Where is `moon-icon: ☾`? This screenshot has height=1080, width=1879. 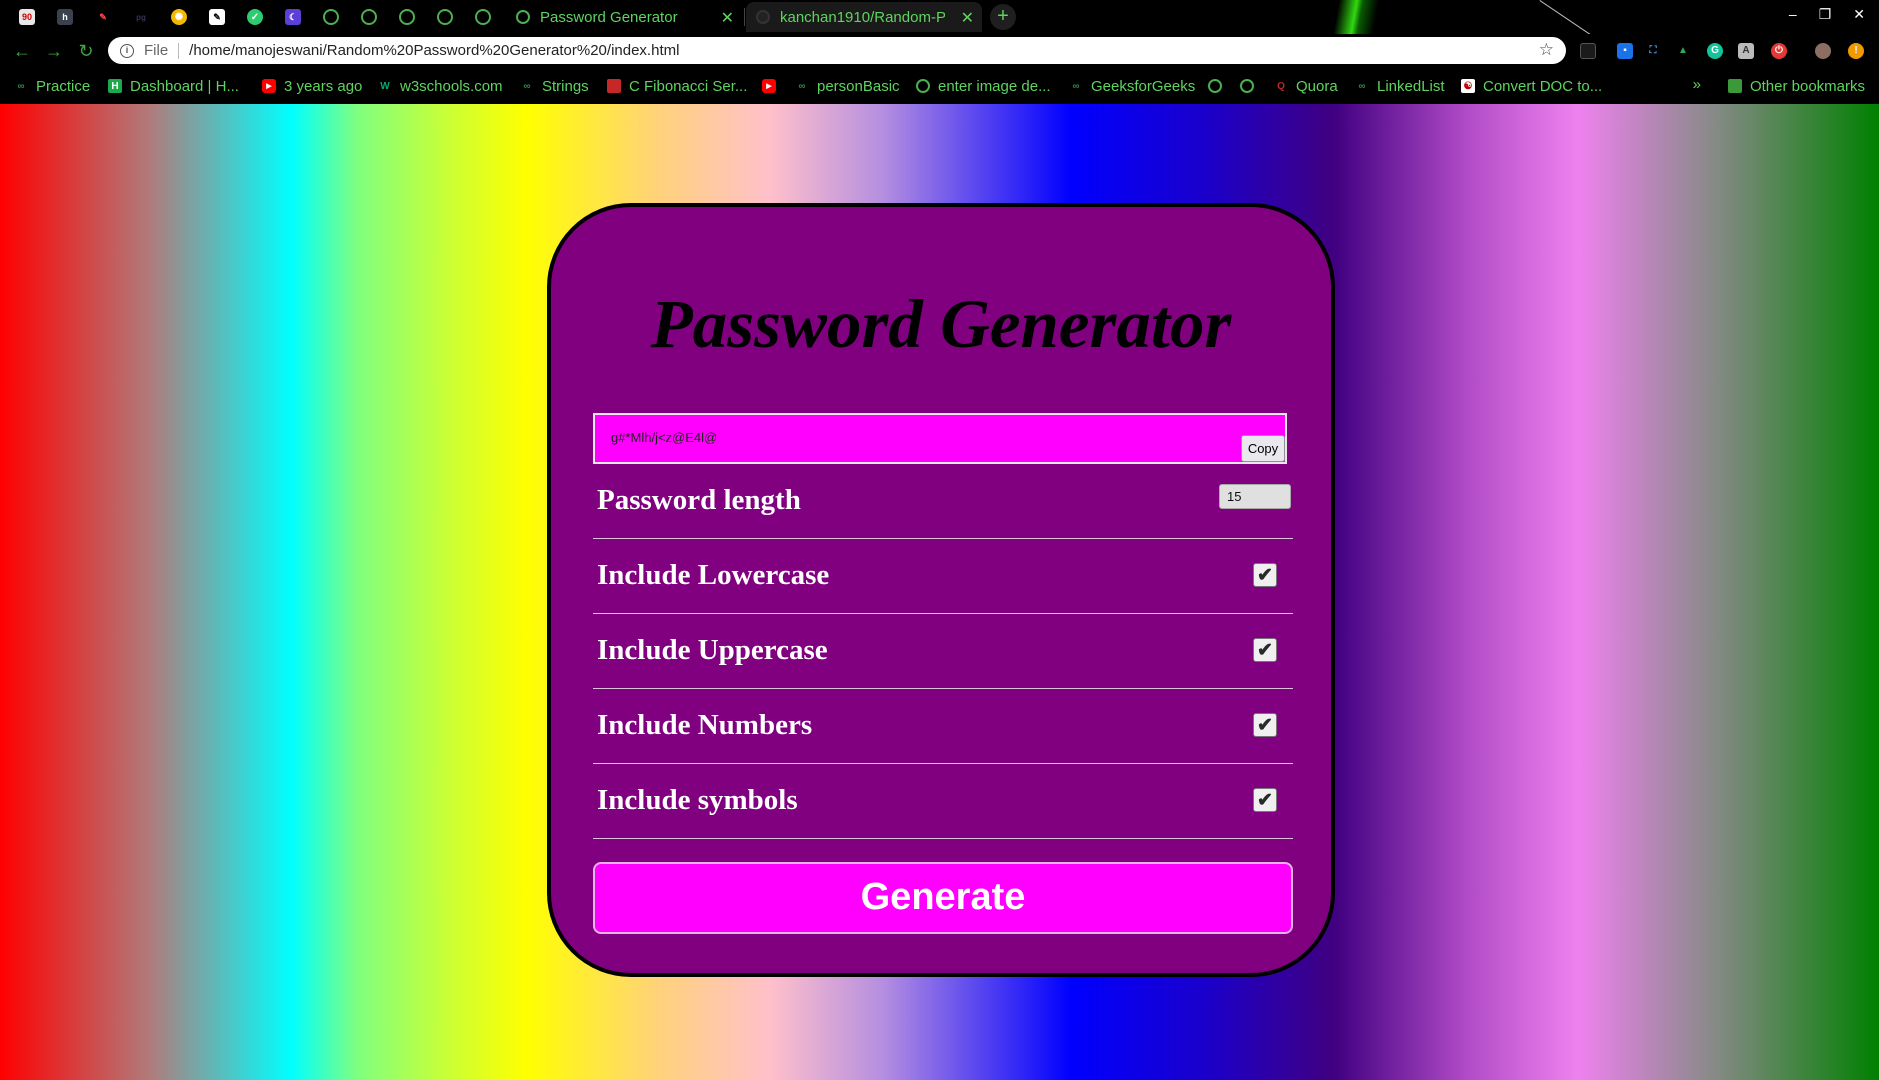
moon-icon: ☾ is located at coordinates (293, 17).